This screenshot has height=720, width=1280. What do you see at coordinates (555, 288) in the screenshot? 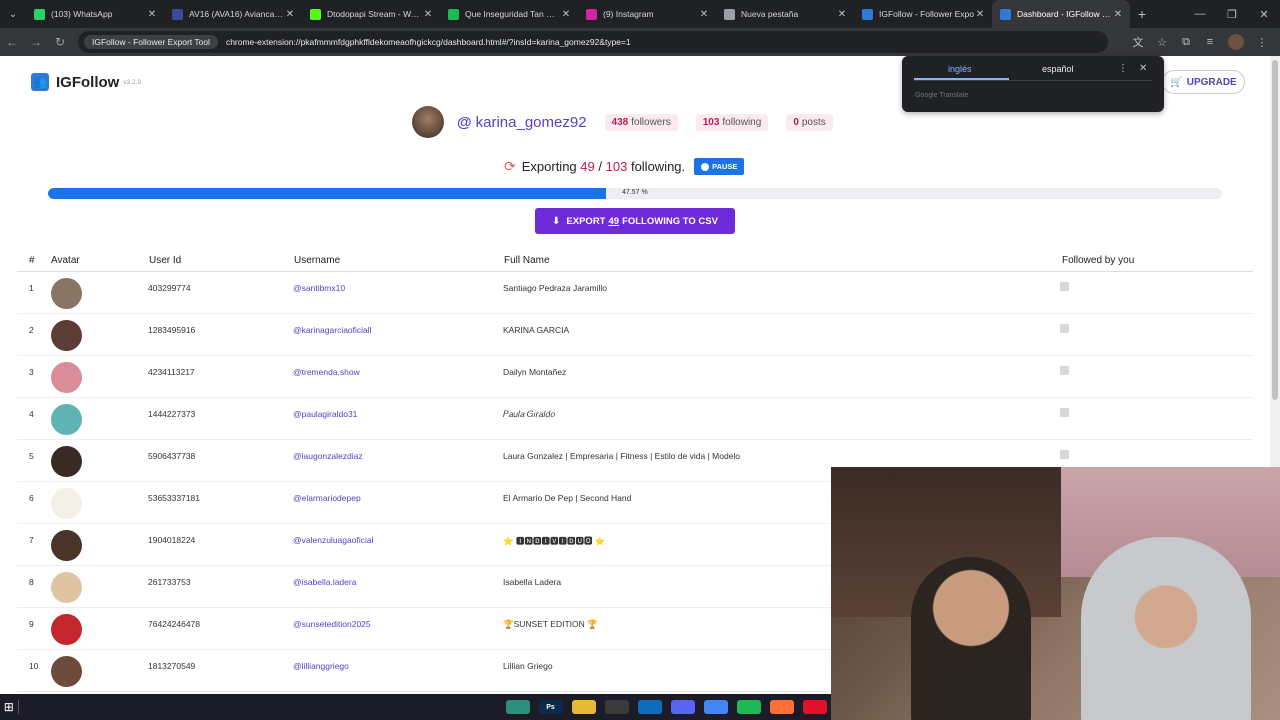
I see `row-full-name: Santiago Pedraza Jaramillo` at bounding box center [555, 288].